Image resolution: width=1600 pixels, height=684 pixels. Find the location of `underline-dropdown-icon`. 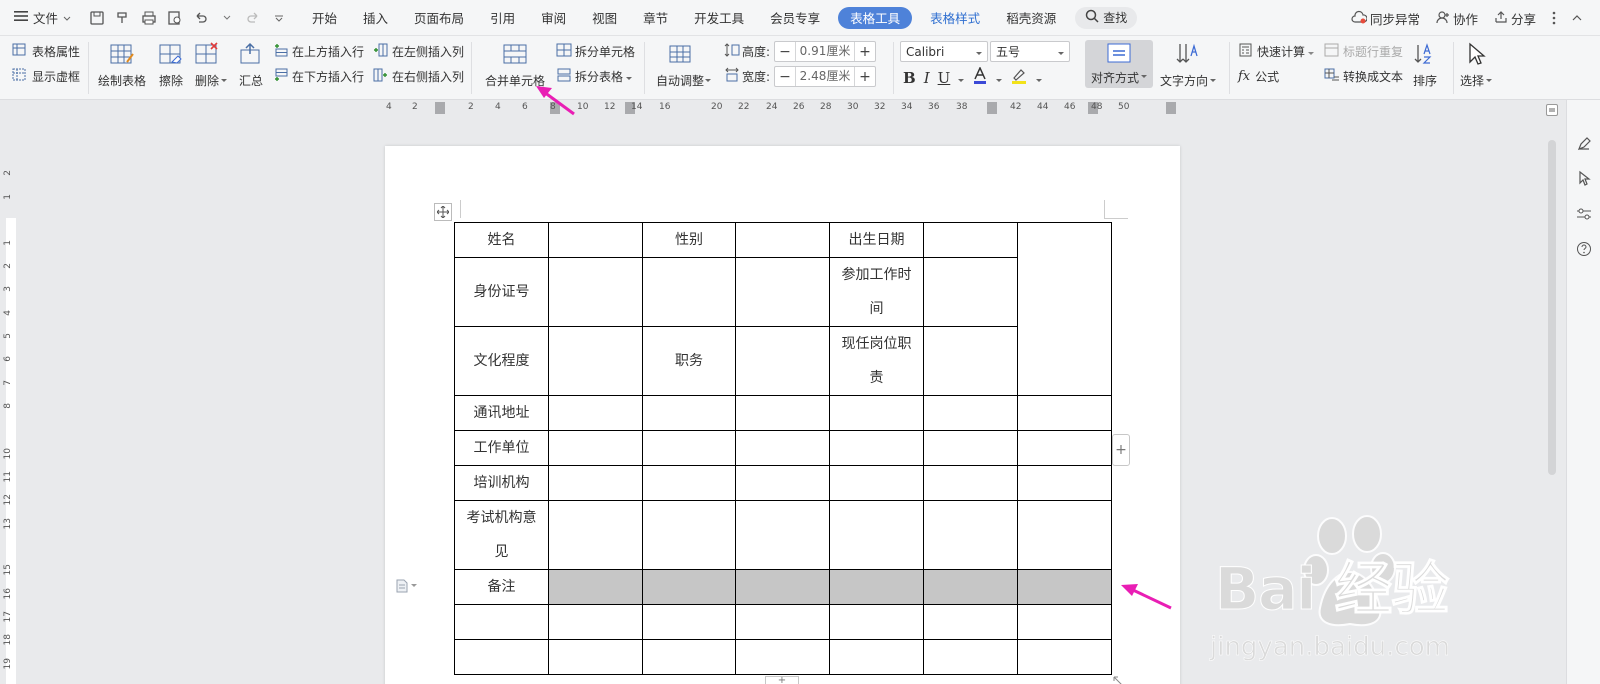

underline-dropdown-icon is located at coordinates (961, 78).